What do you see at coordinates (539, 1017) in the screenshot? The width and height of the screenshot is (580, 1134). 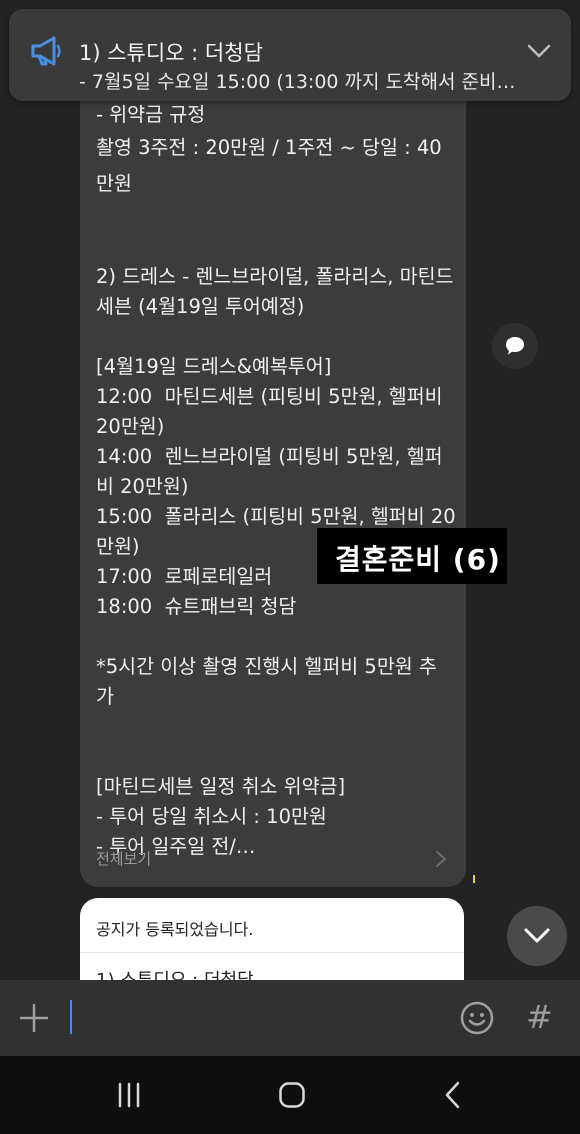 I see `hashtag-button: #` at bounding box center [539, 1017].